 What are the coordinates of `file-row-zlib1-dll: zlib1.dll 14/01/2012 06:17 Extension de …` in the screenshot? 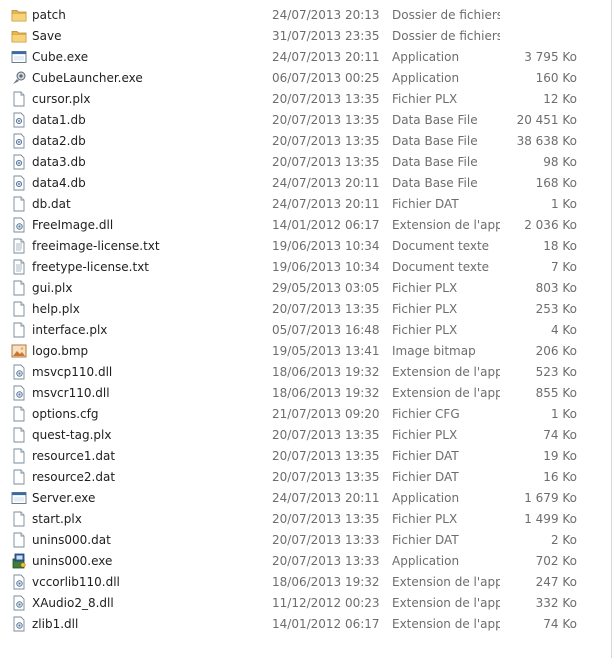 It's located at (305, 624).